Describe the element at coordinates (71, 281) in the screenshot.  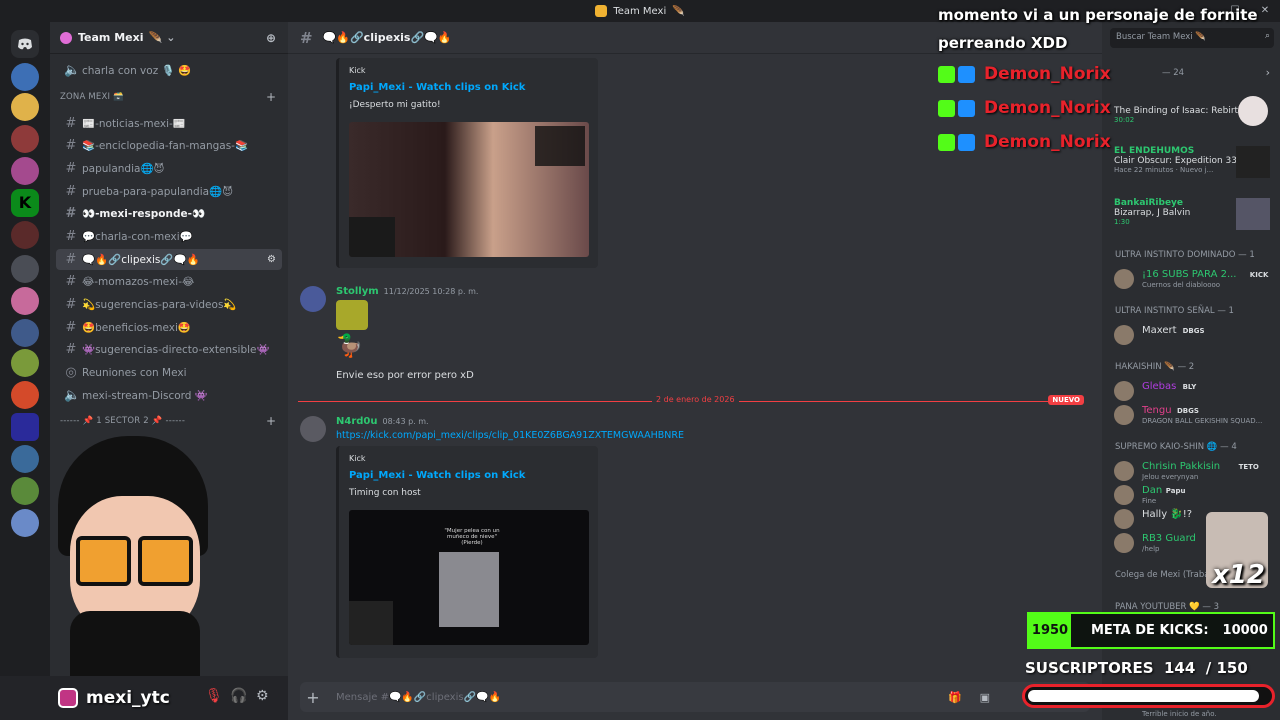
I see `hash-icon: #` at that location.